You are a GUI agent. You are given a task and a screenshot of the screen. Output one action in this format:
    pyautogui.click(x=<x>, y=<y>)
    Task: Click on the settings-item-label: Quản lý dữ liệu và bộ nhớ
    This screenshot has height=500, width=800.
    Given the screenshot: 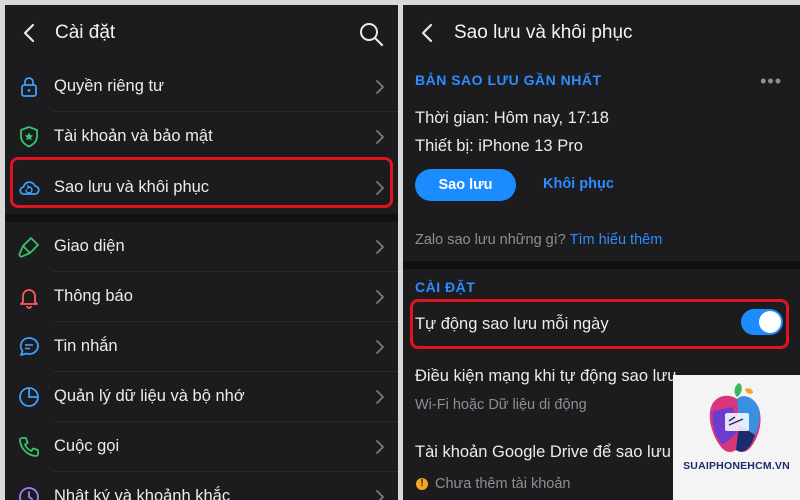 What is the action you would take?
    pyautogui.click(x=149, y=396)
    